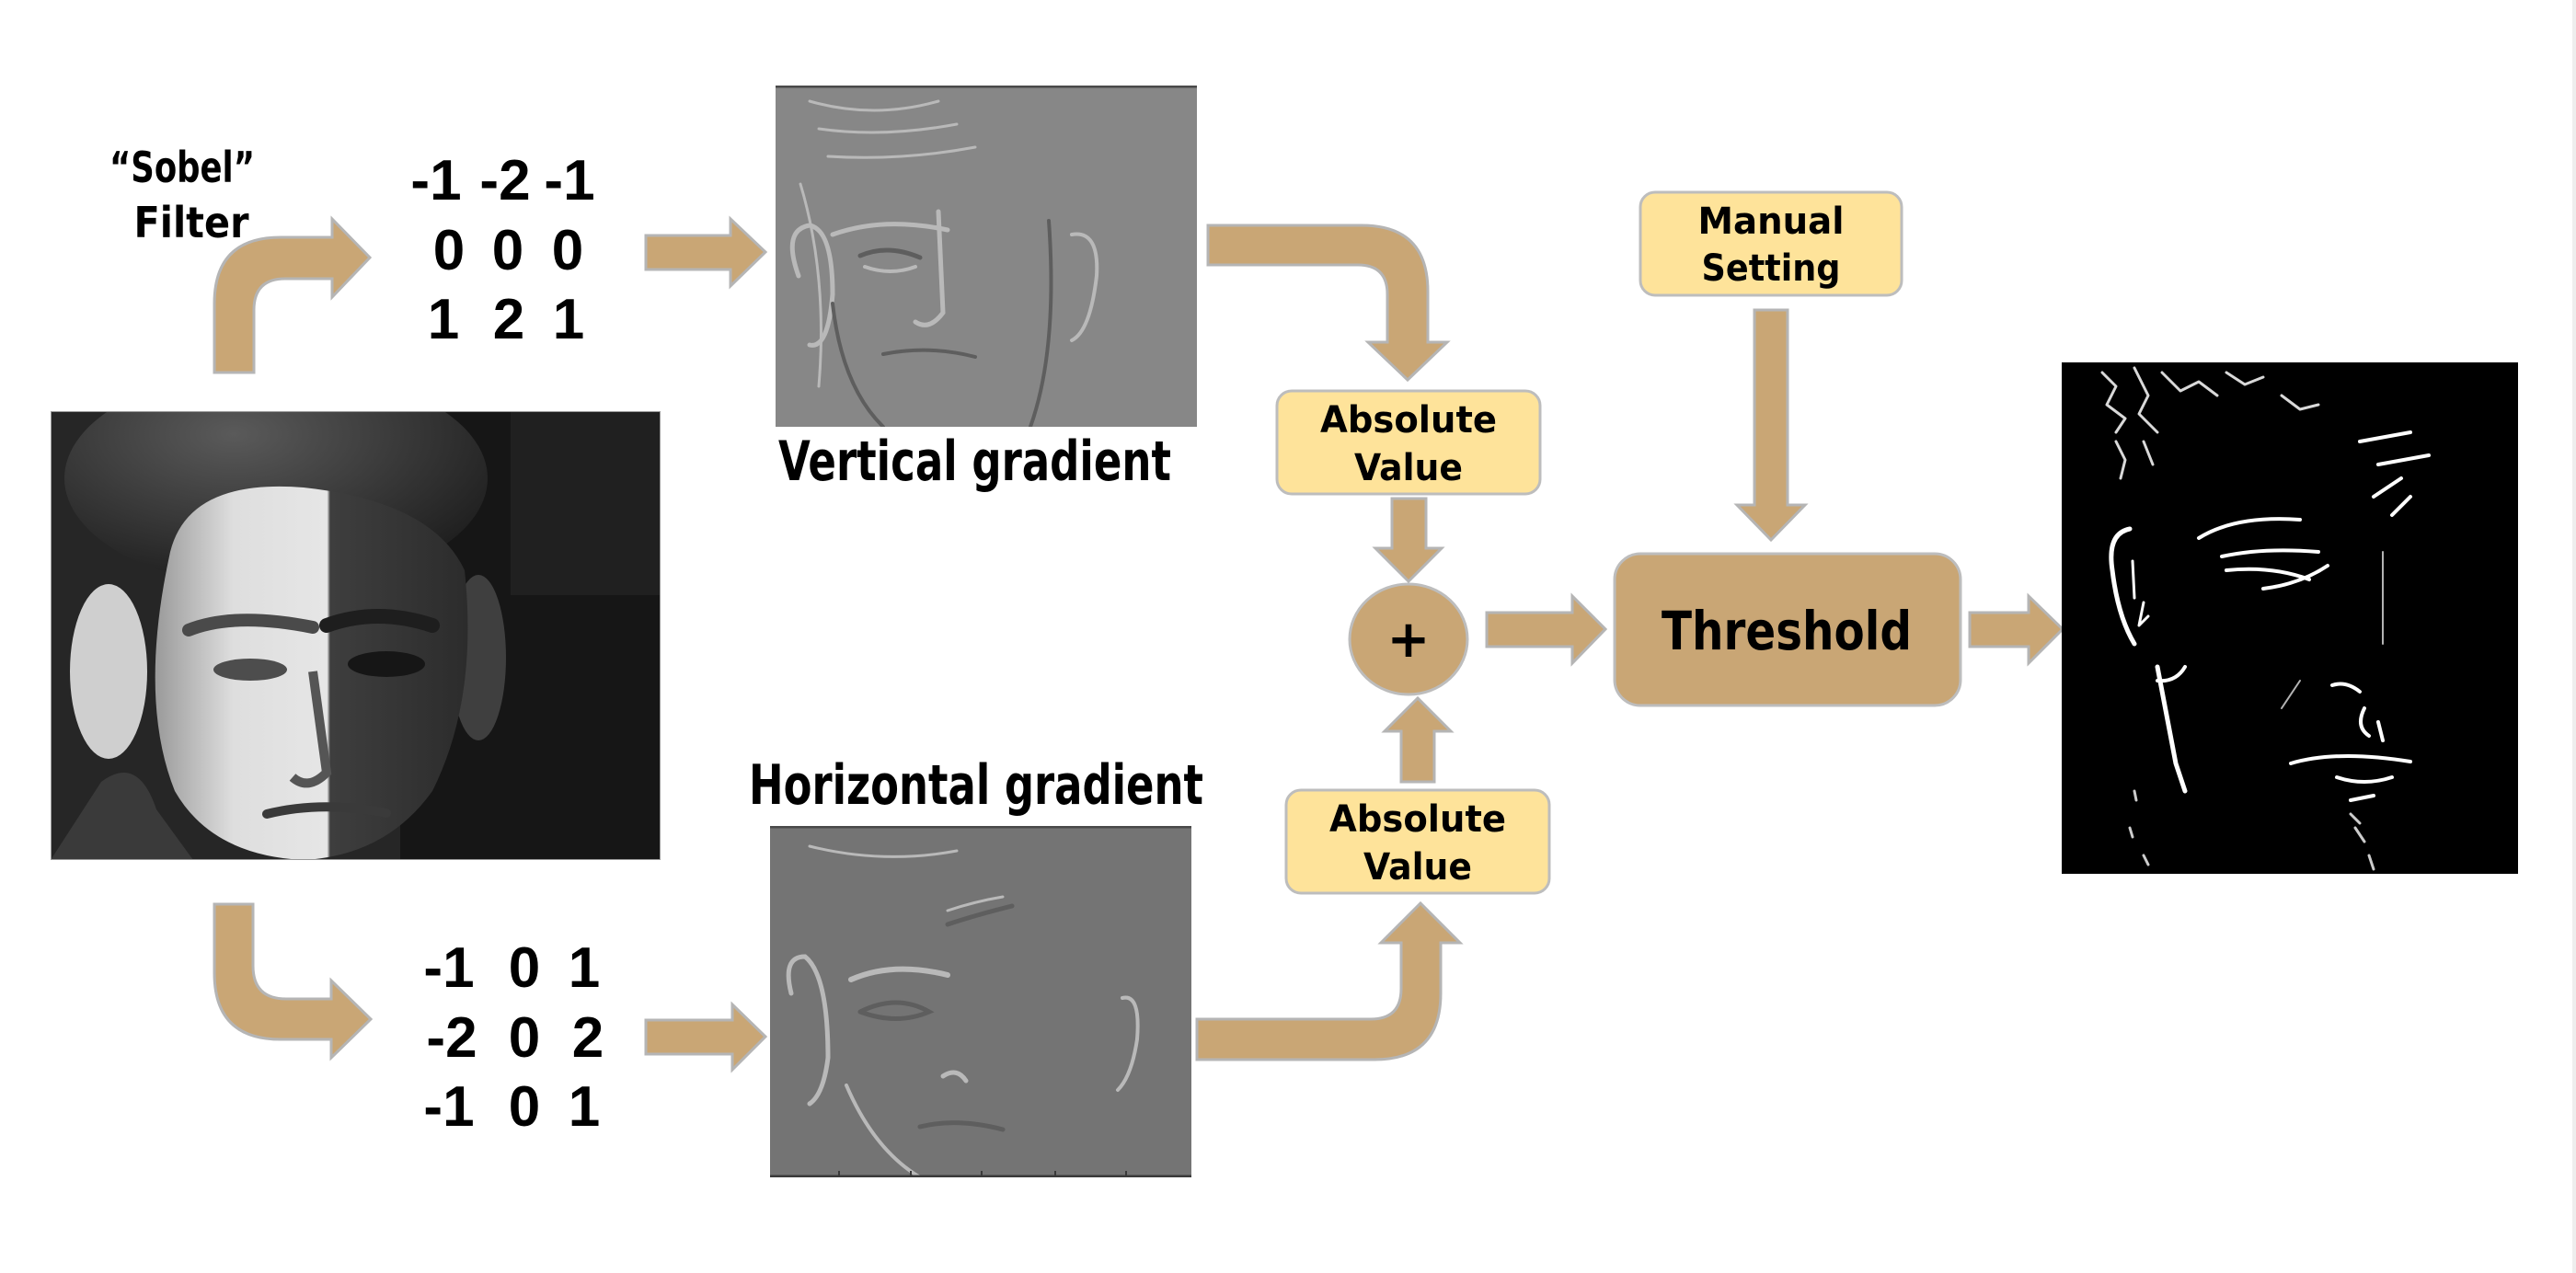 Image resolution: width=2576 pixels, height=1273 pixels. I want to click on curved-arrow-to-absolute-value-bottom, so click(1329, 980).